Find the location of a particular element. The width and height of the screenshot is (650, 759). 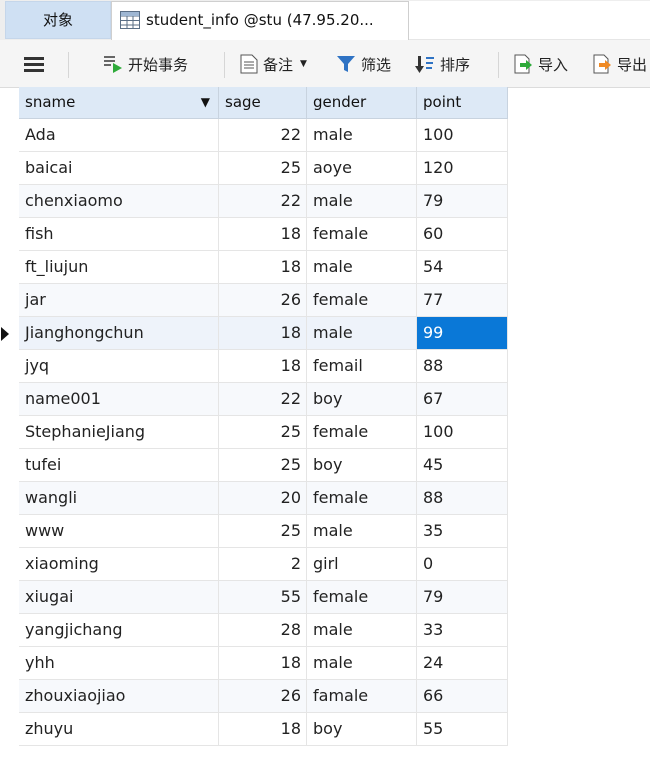

export-button: 导出 is located at coordinates (619, 64).